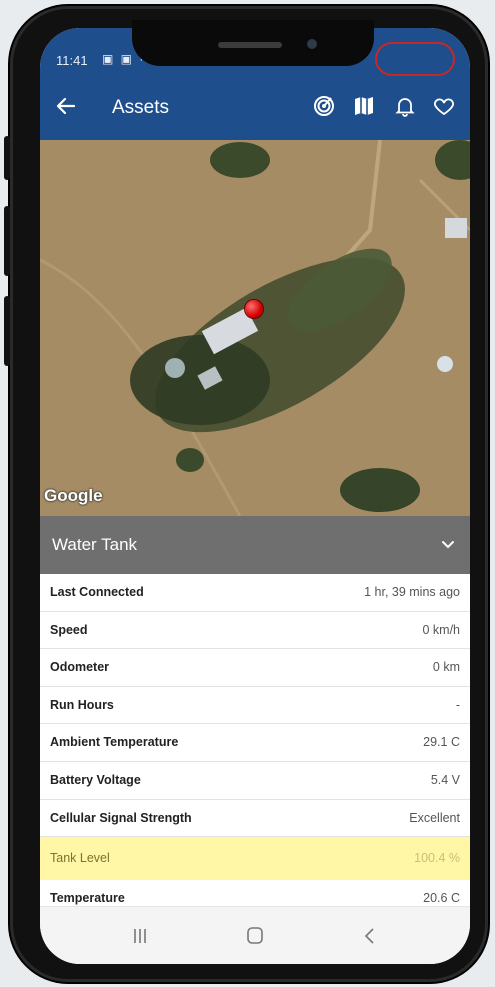 The height and width of the screenshot is (987, 495). Describe the element at coordinates (255, 780) in the screenshot. I see `detail-row-battery-voltage: Battery Voltage 5.4 V` at that location.